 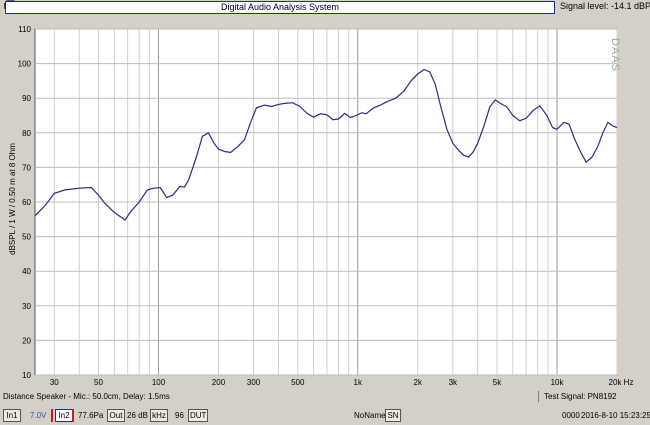 What do you see at coordinates (298, 382) in the screenshot?
I see `x-tick-label: 500` at bounding box center [298, 382].